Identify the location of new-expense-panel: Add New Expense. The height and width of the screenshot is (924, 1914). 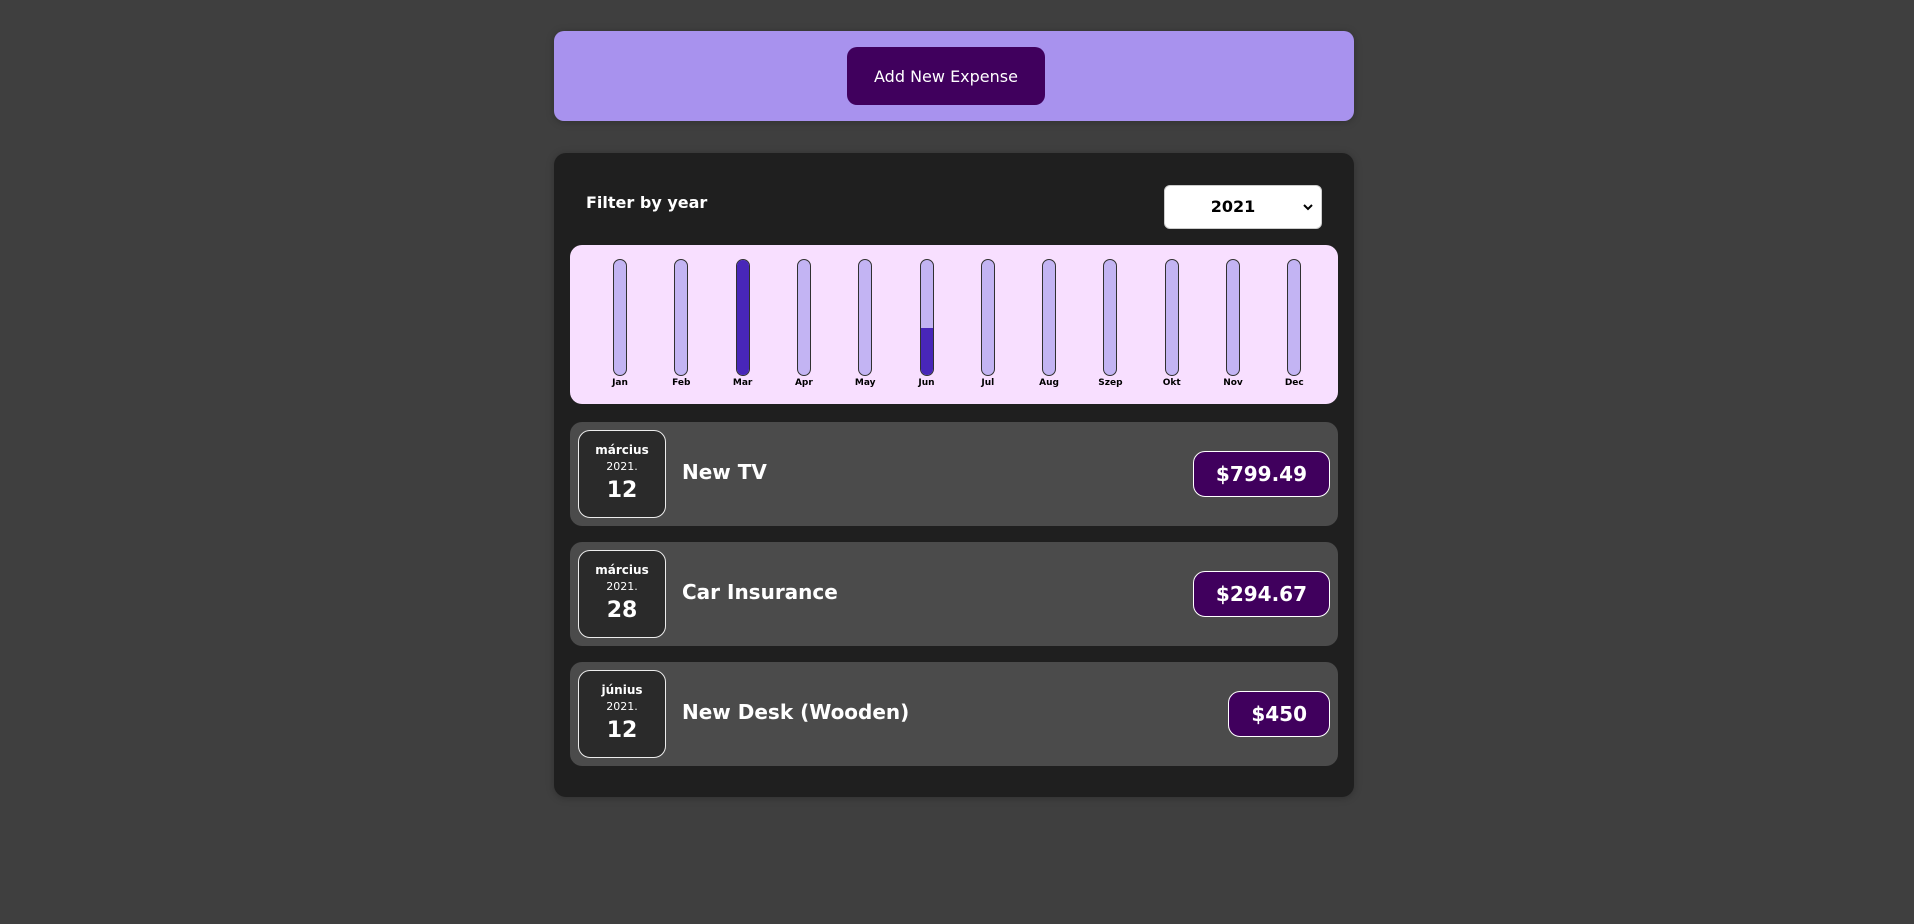
(954, 76).